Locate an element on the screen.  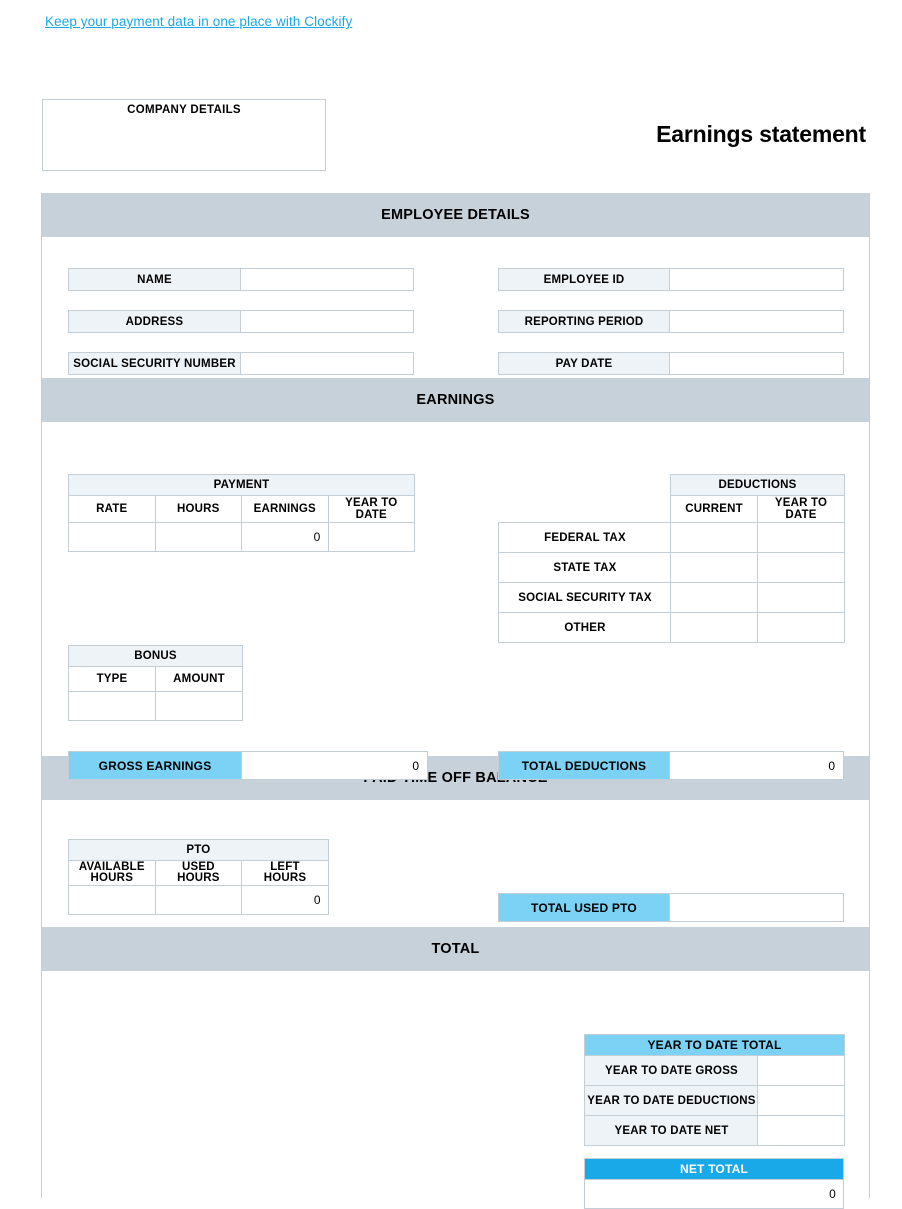
table-row: OTHER is located at coordinates (671, 627).